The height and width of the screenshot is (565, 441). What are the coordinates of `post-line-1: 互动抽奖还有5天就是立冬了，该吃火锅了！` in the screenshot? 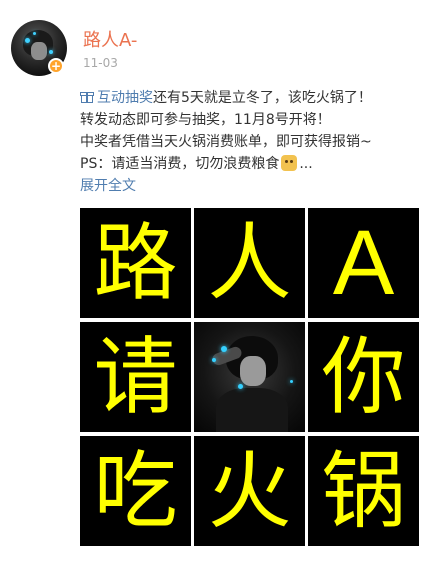 It's located at (256, 98).